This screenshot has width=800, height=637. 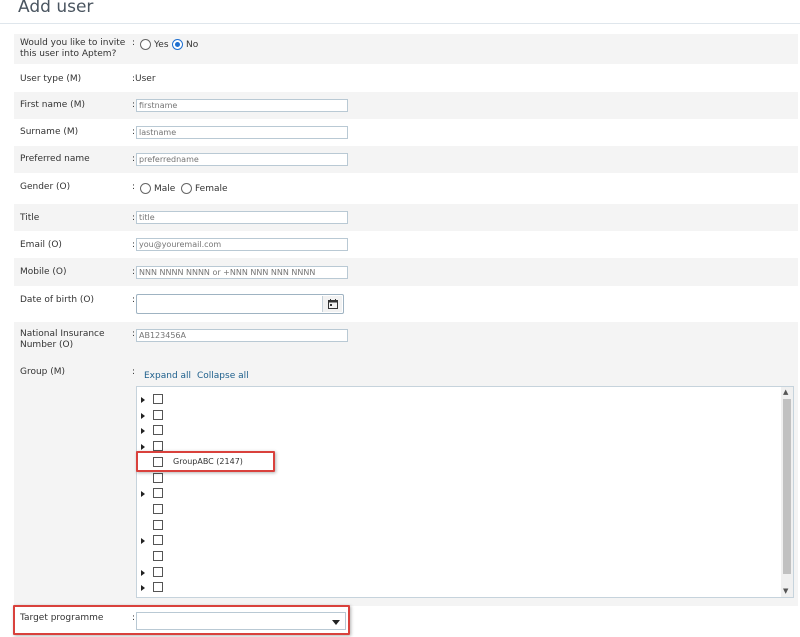 What do you see at coordinates (406, 340) in the screenshot?
I see `ni-number-row: National Insurance Number (O) :` at bounding box center [406, 340].